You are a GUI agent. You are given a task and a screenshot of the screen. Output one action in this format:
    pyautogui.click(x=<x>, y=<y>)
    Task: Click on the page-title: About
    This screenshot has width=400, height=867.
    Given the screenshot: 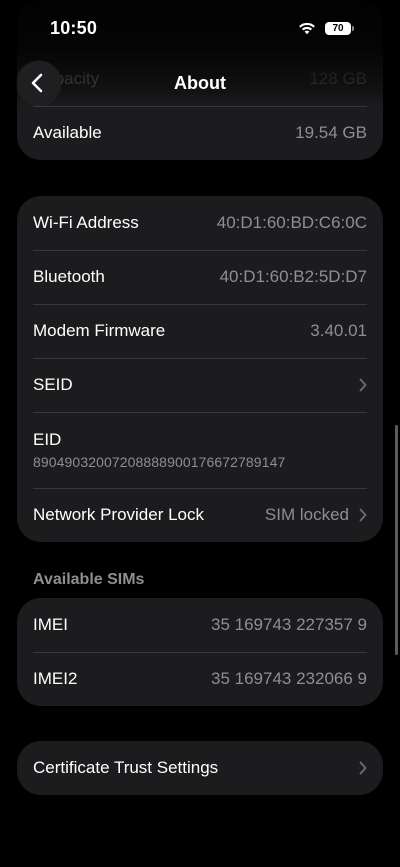 What is the action you would take?
    pyautogui.click(x=200, y=83)
    